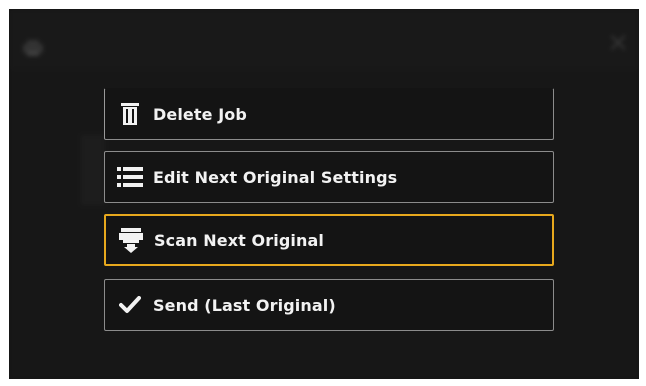 The image size is (646, 386). Describe the element at coordinates (239, 240) in the screenshot. I see `scan-next-original-label: Scan Next Original` at that location.